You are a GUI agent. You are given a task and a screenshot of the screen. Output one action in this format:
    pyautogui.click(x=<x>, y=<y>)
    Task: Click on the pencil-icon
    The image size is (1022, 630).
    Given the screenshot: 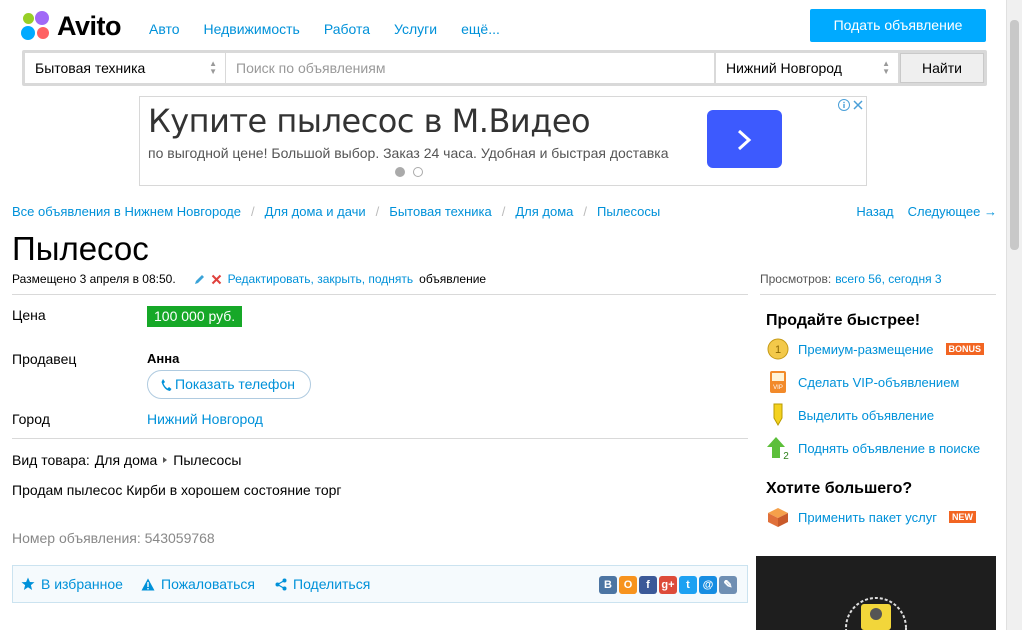 What is the action you would take?
    pyautogui.click(x=199, y=279)
    